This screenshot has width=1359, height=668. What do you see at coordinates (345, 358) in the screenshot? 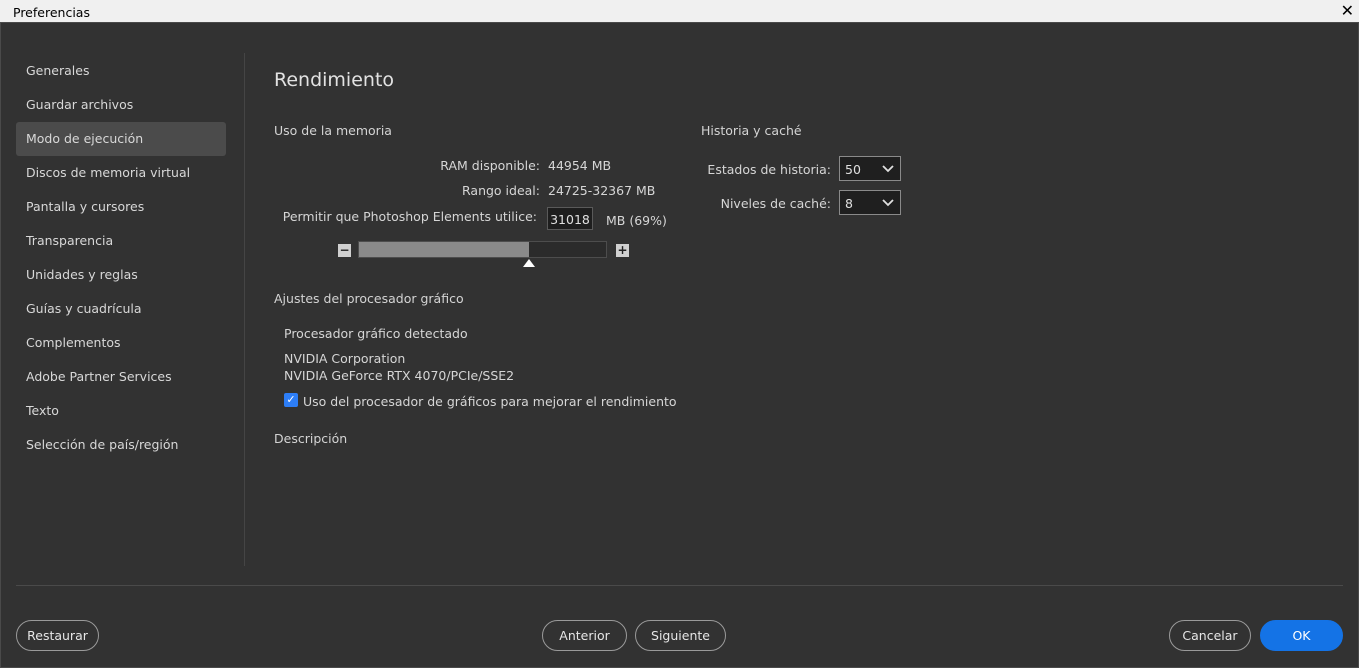
I see `gpu-vendor: NVIDIA Corporation` at bounding box center [345, 358].